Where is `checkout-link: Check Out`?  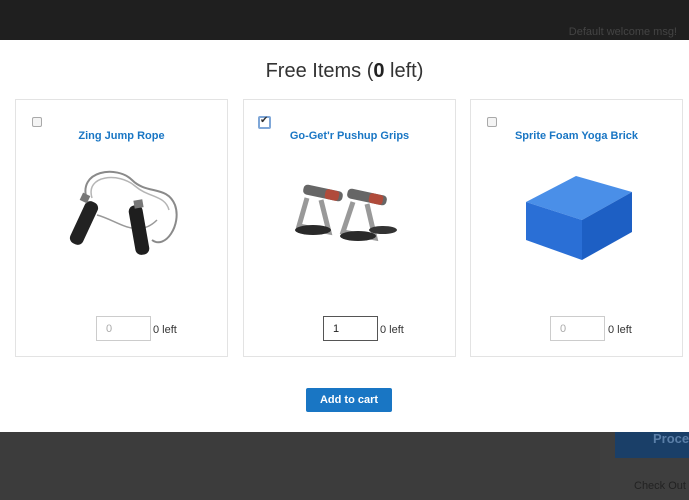 checkout-link: Check Out is located at coordinates (660, 486).